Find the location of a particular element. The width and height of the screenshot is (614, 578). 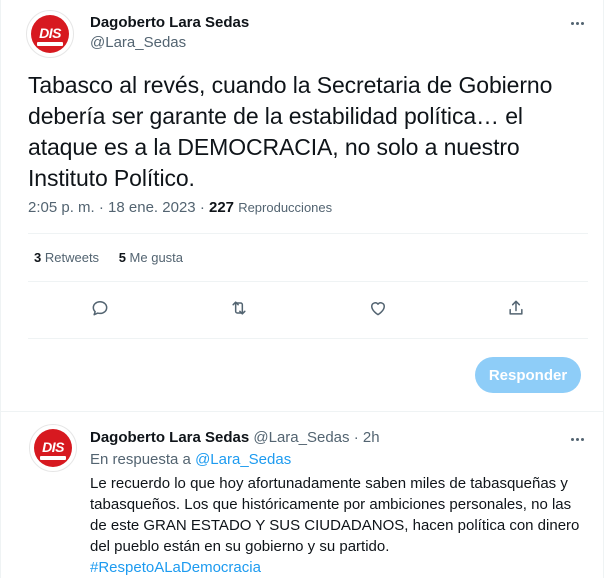

author-display-name: Dagoberto Lara Sedas is located at coordinates (169, 23).